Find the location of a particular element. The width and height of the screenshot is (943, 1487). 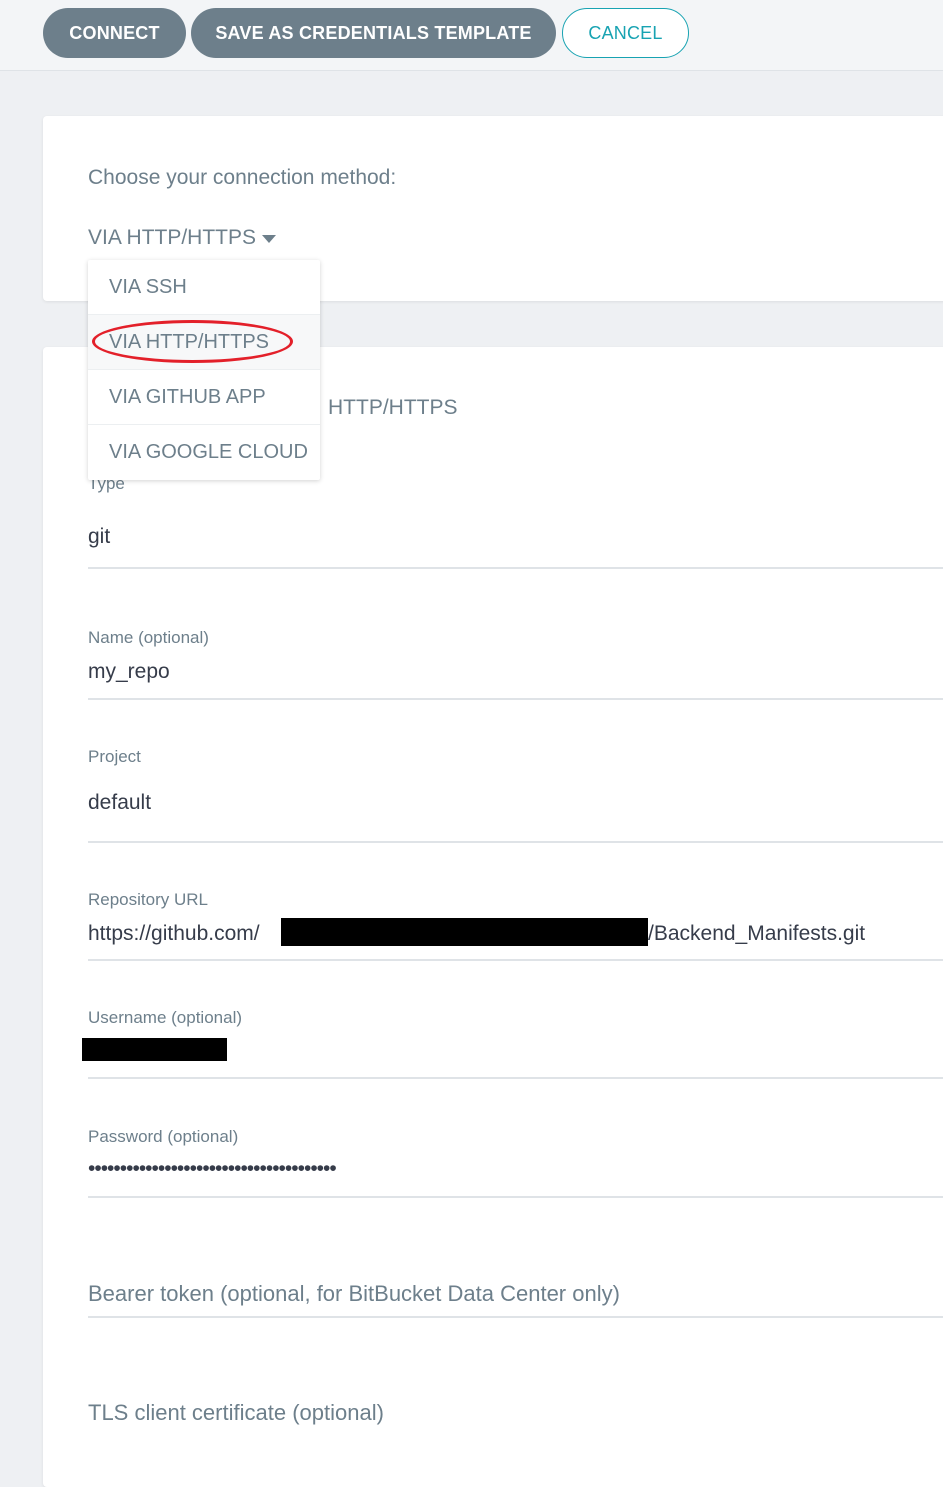

connect-button: CONNECT is located at coordinates (114, 33).